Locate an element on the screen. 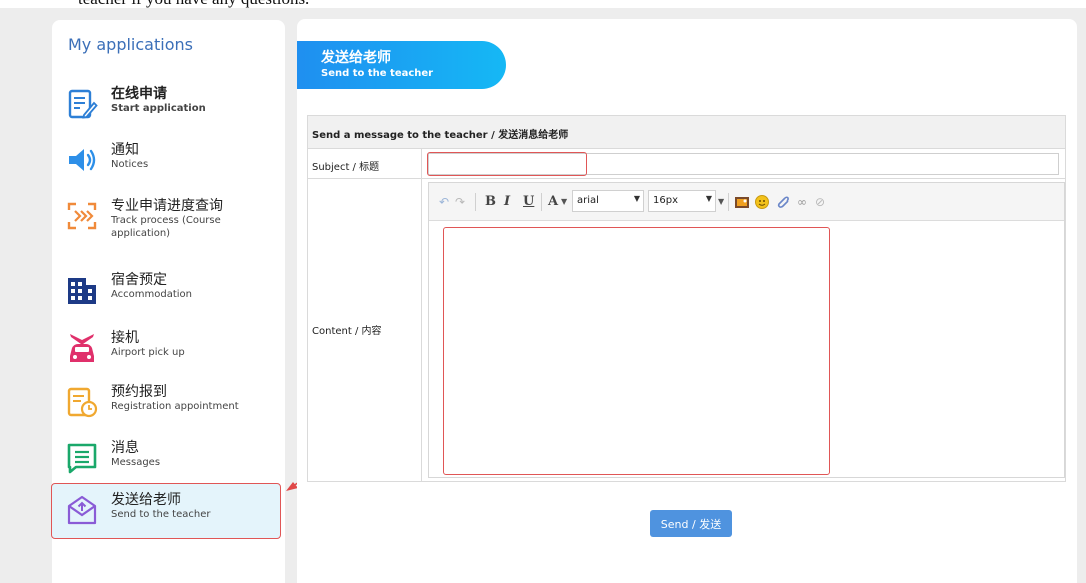  italic-button: I is located at coordinates (507, 202).